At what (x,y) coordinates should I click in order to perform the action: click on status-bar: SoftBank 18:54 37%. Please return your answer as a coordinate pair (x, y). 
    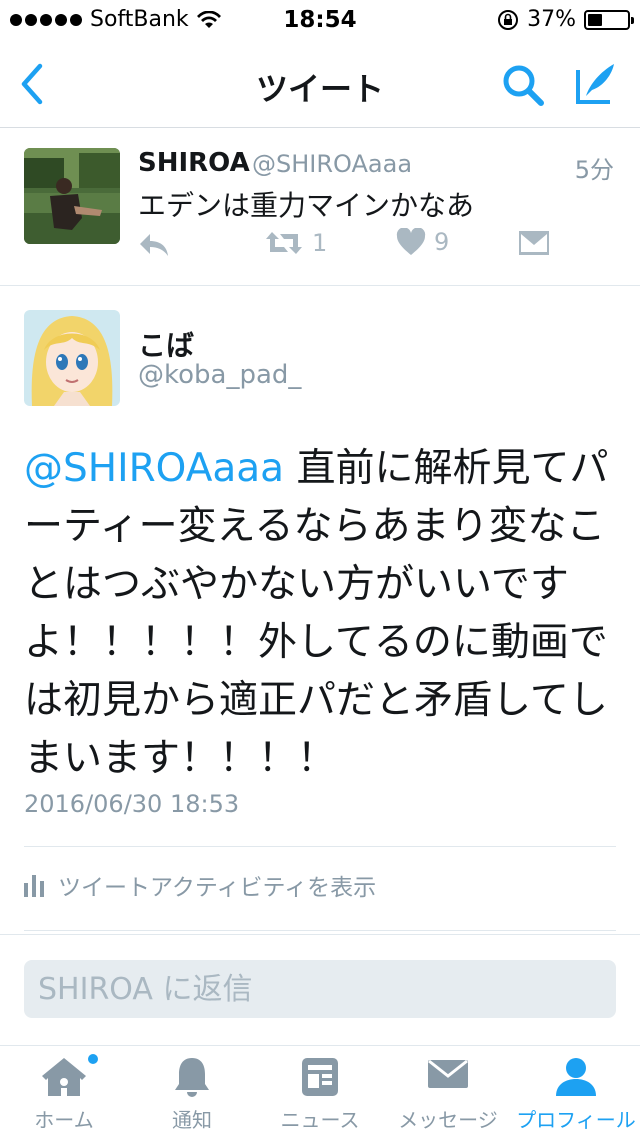
    Looking at the image, I should click on (320, 20).